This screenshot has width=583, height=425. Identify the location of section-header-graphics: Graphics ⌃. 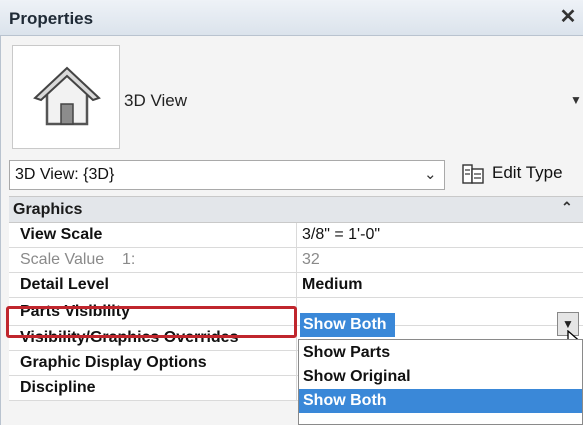
(296, 209).